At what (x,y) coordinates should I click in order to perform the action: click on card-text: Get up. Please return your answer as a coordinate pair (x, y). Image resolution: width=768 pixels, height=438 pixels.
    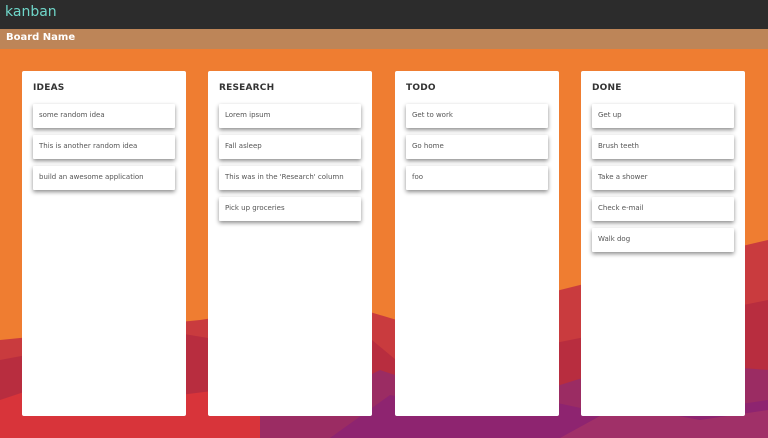
    Looking at the image, I should click on (610, 115).